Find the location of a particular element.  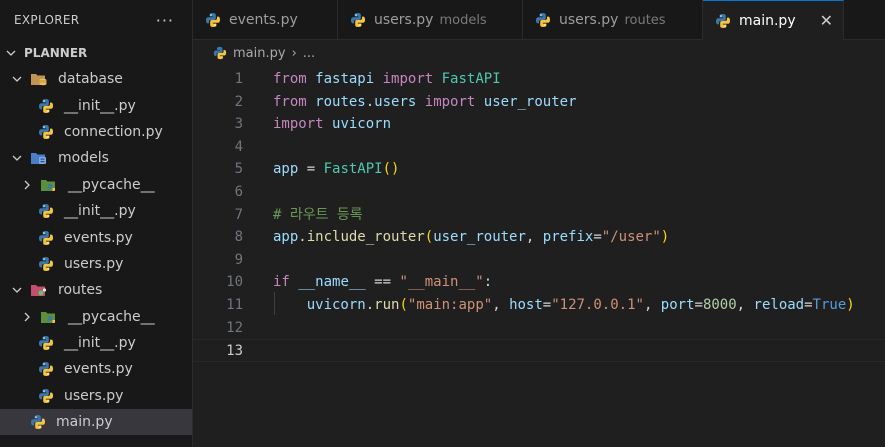

line-number: 2 is located at coordinates (238, 101).